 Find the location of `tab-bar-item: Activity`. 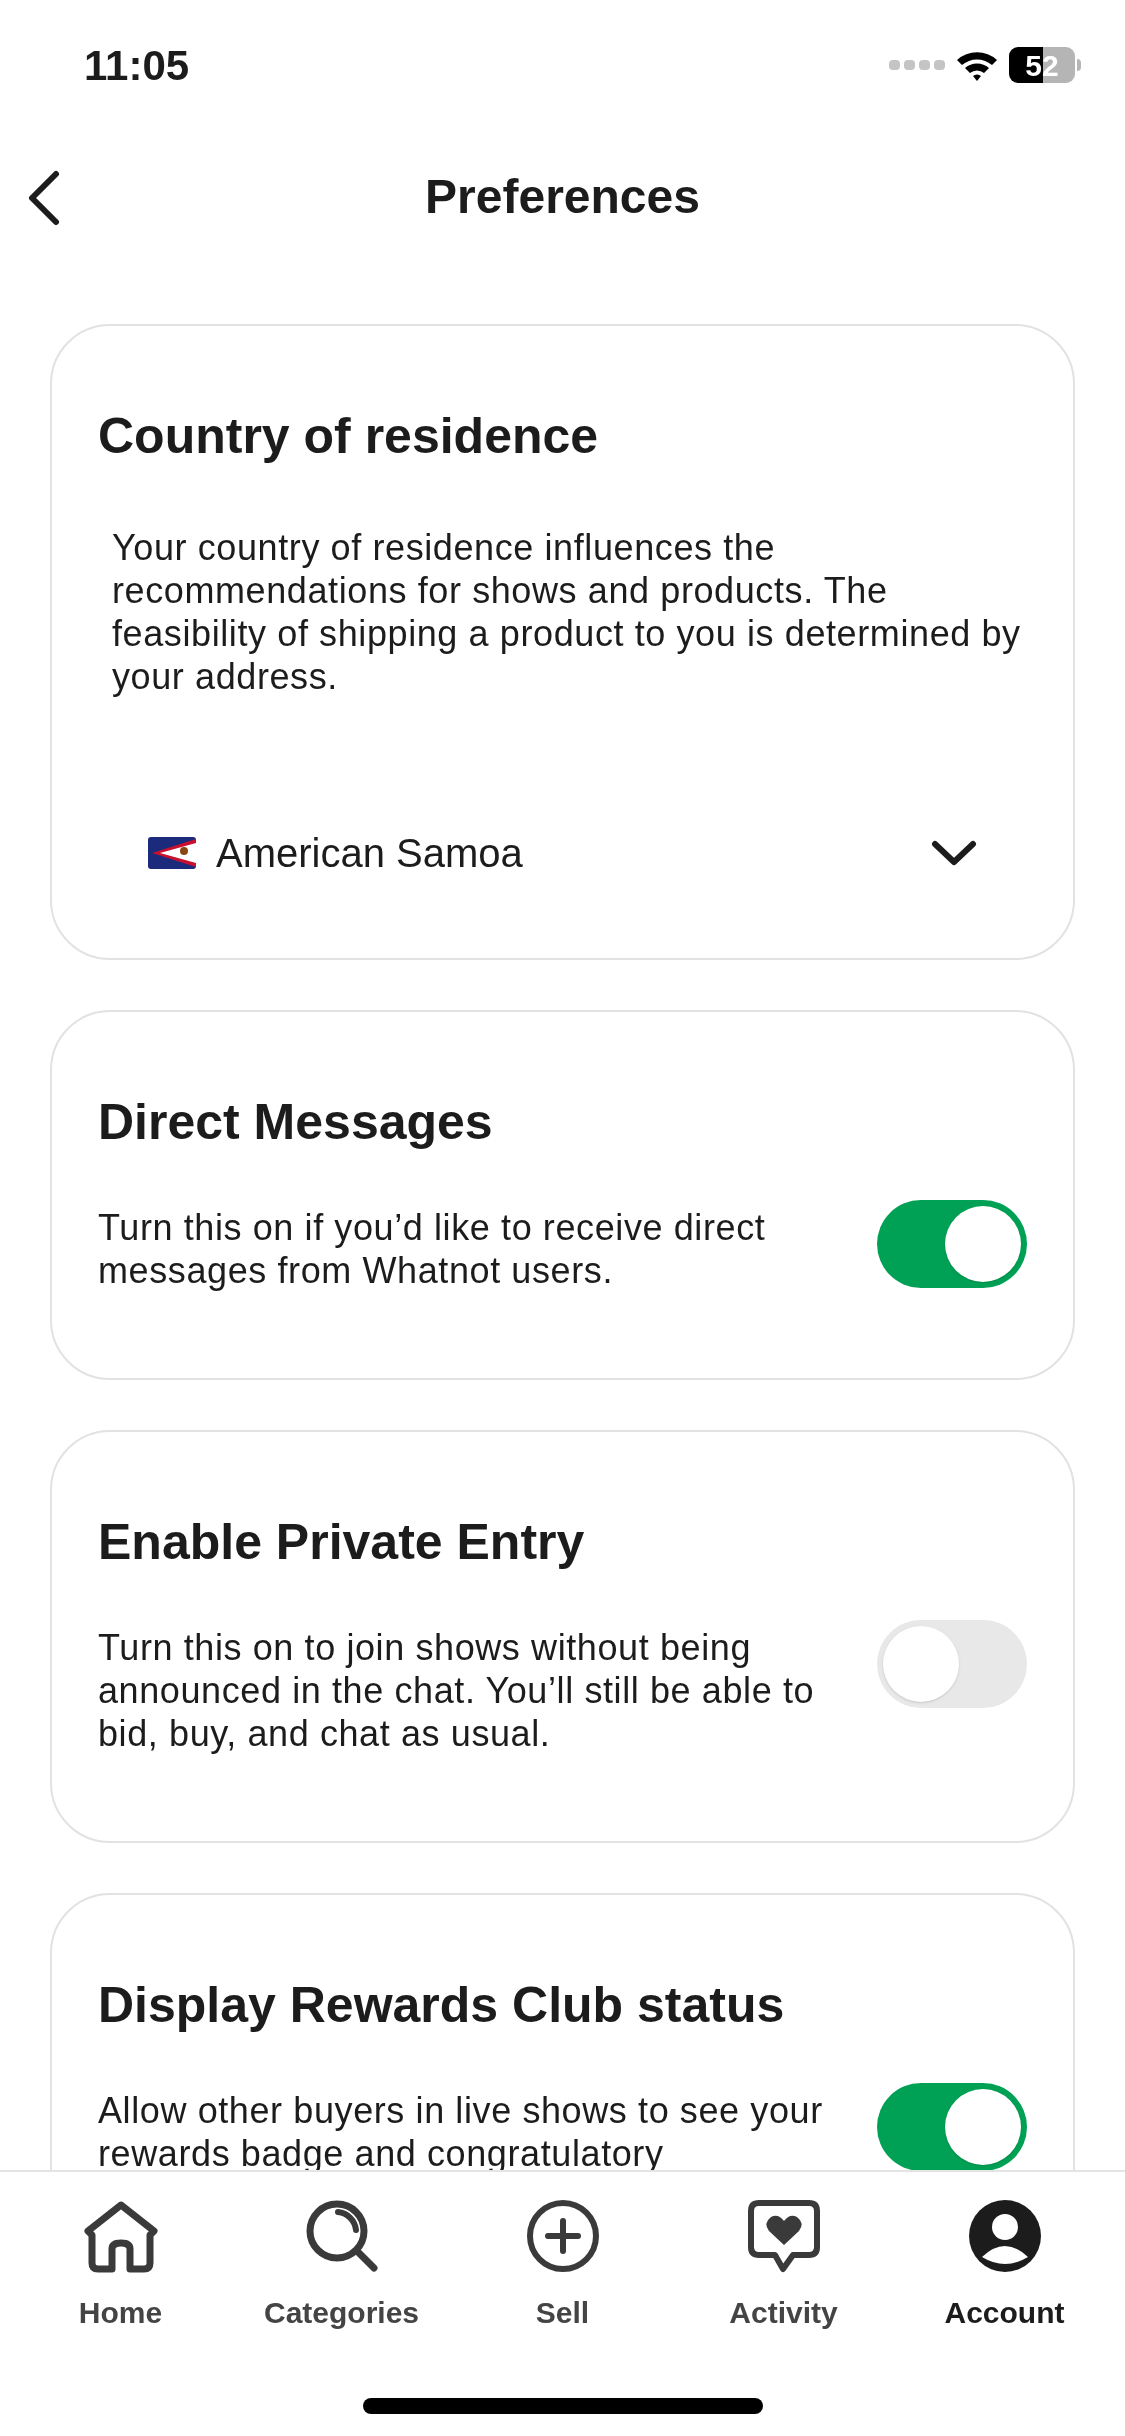

tab-bar-item: Activity is located at coordinates (783, 2266).